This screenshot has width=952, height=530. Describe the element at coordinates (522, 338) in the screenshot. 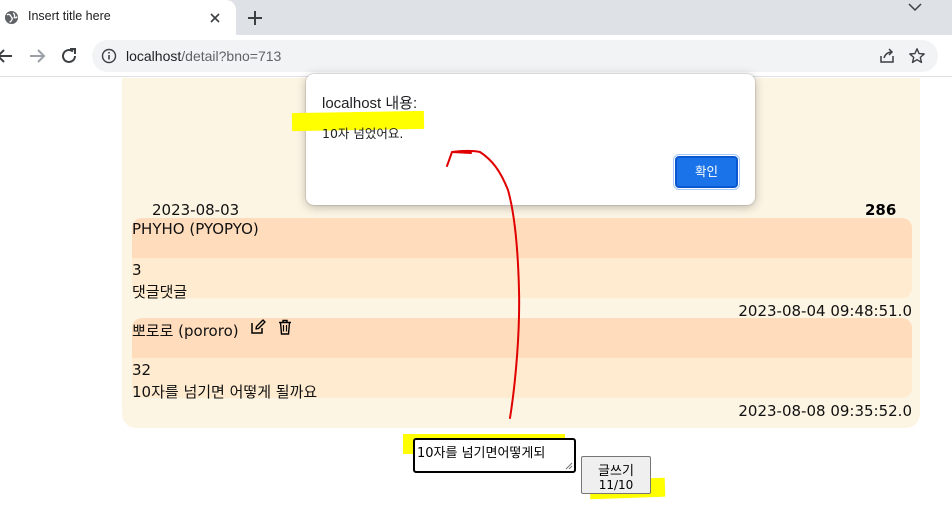

I see `comment-header` at that location.